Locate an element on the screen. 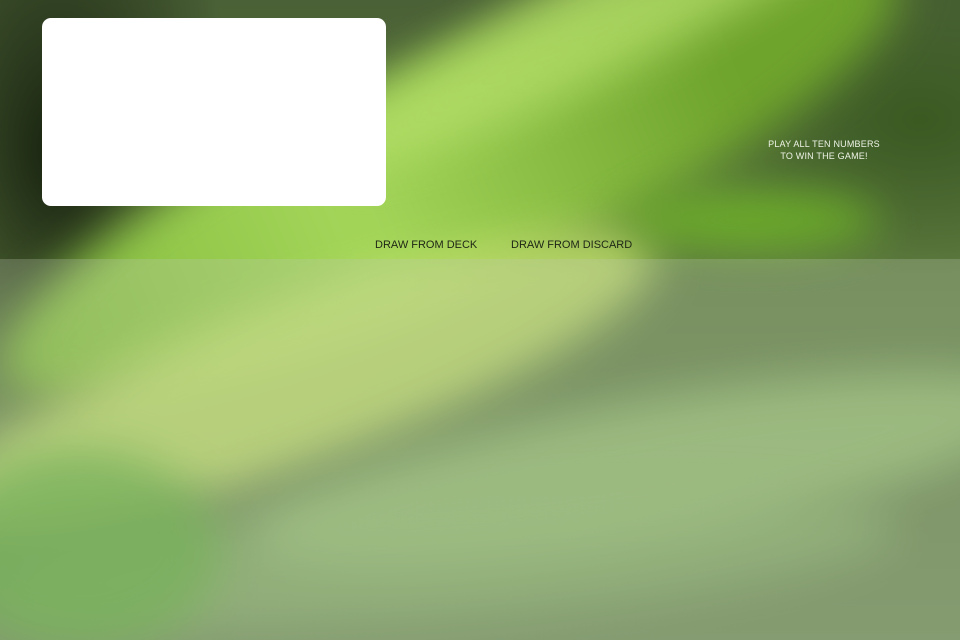  card-display-panel is located at coordinates (214, 112).